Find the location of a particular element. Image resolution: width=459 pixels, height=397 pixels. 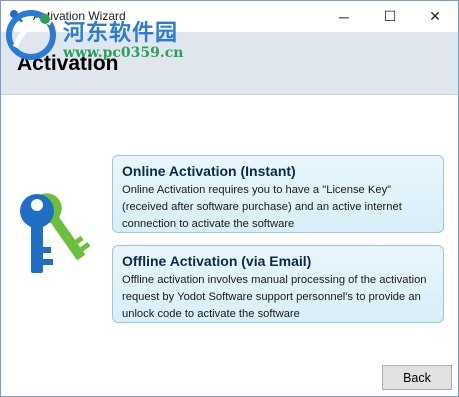

title-bar: Activation Wizard ─ ☐ ✕ is located at coordinates (229, 16).